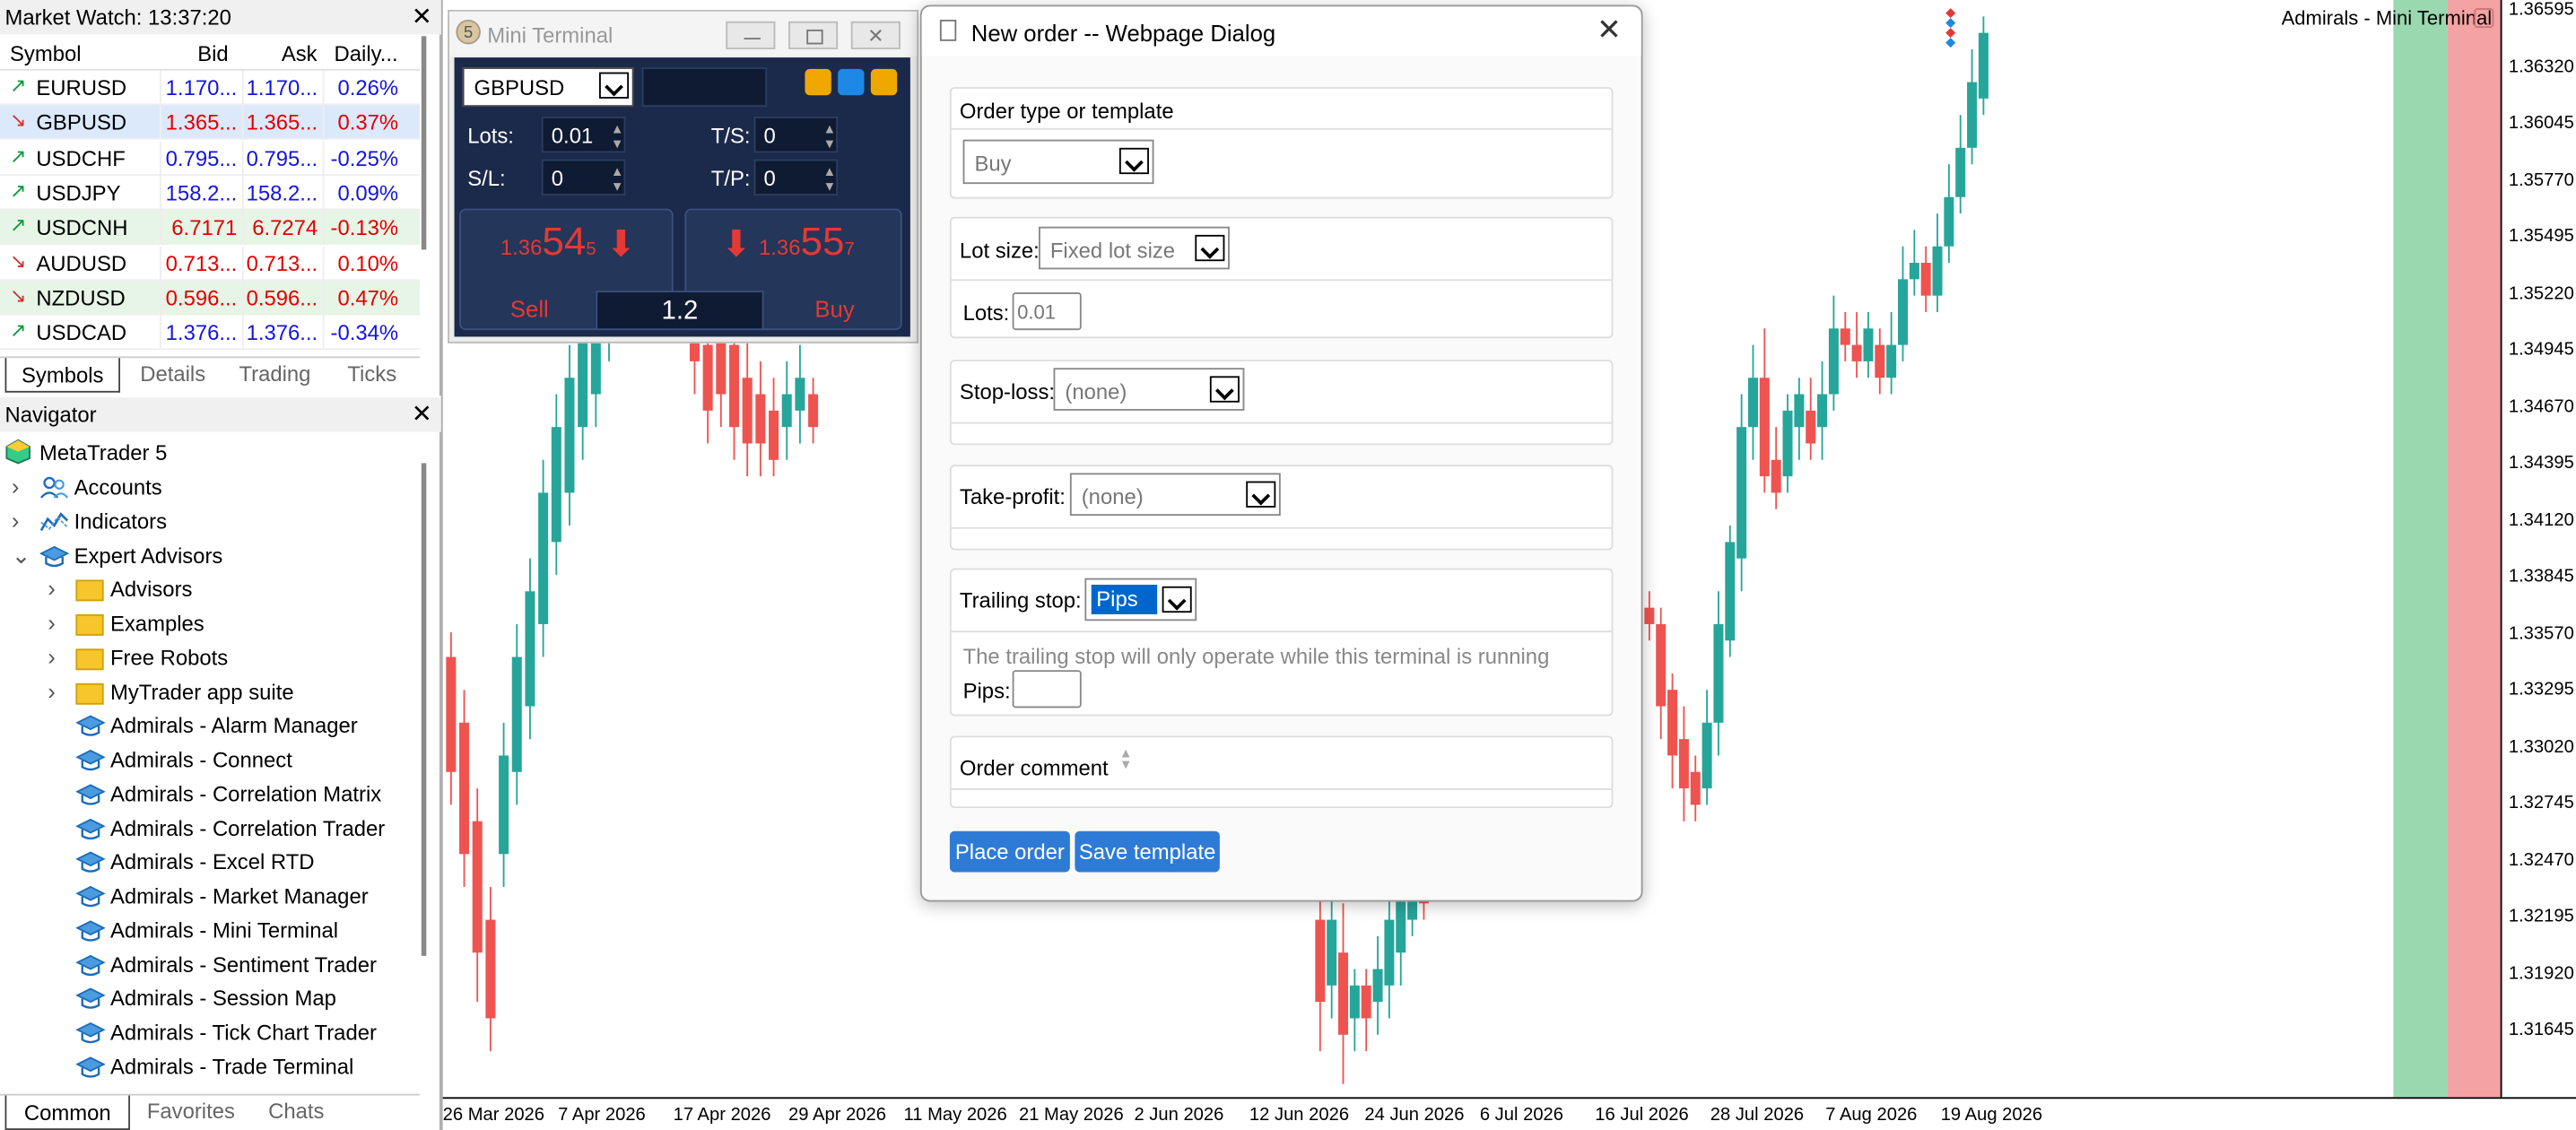 This screenshot has width=2576, height=1130. Describe the element at coordinates (796, 135) in the screenshot. I see `ts-input: 0 ▲ ▼` at that location.